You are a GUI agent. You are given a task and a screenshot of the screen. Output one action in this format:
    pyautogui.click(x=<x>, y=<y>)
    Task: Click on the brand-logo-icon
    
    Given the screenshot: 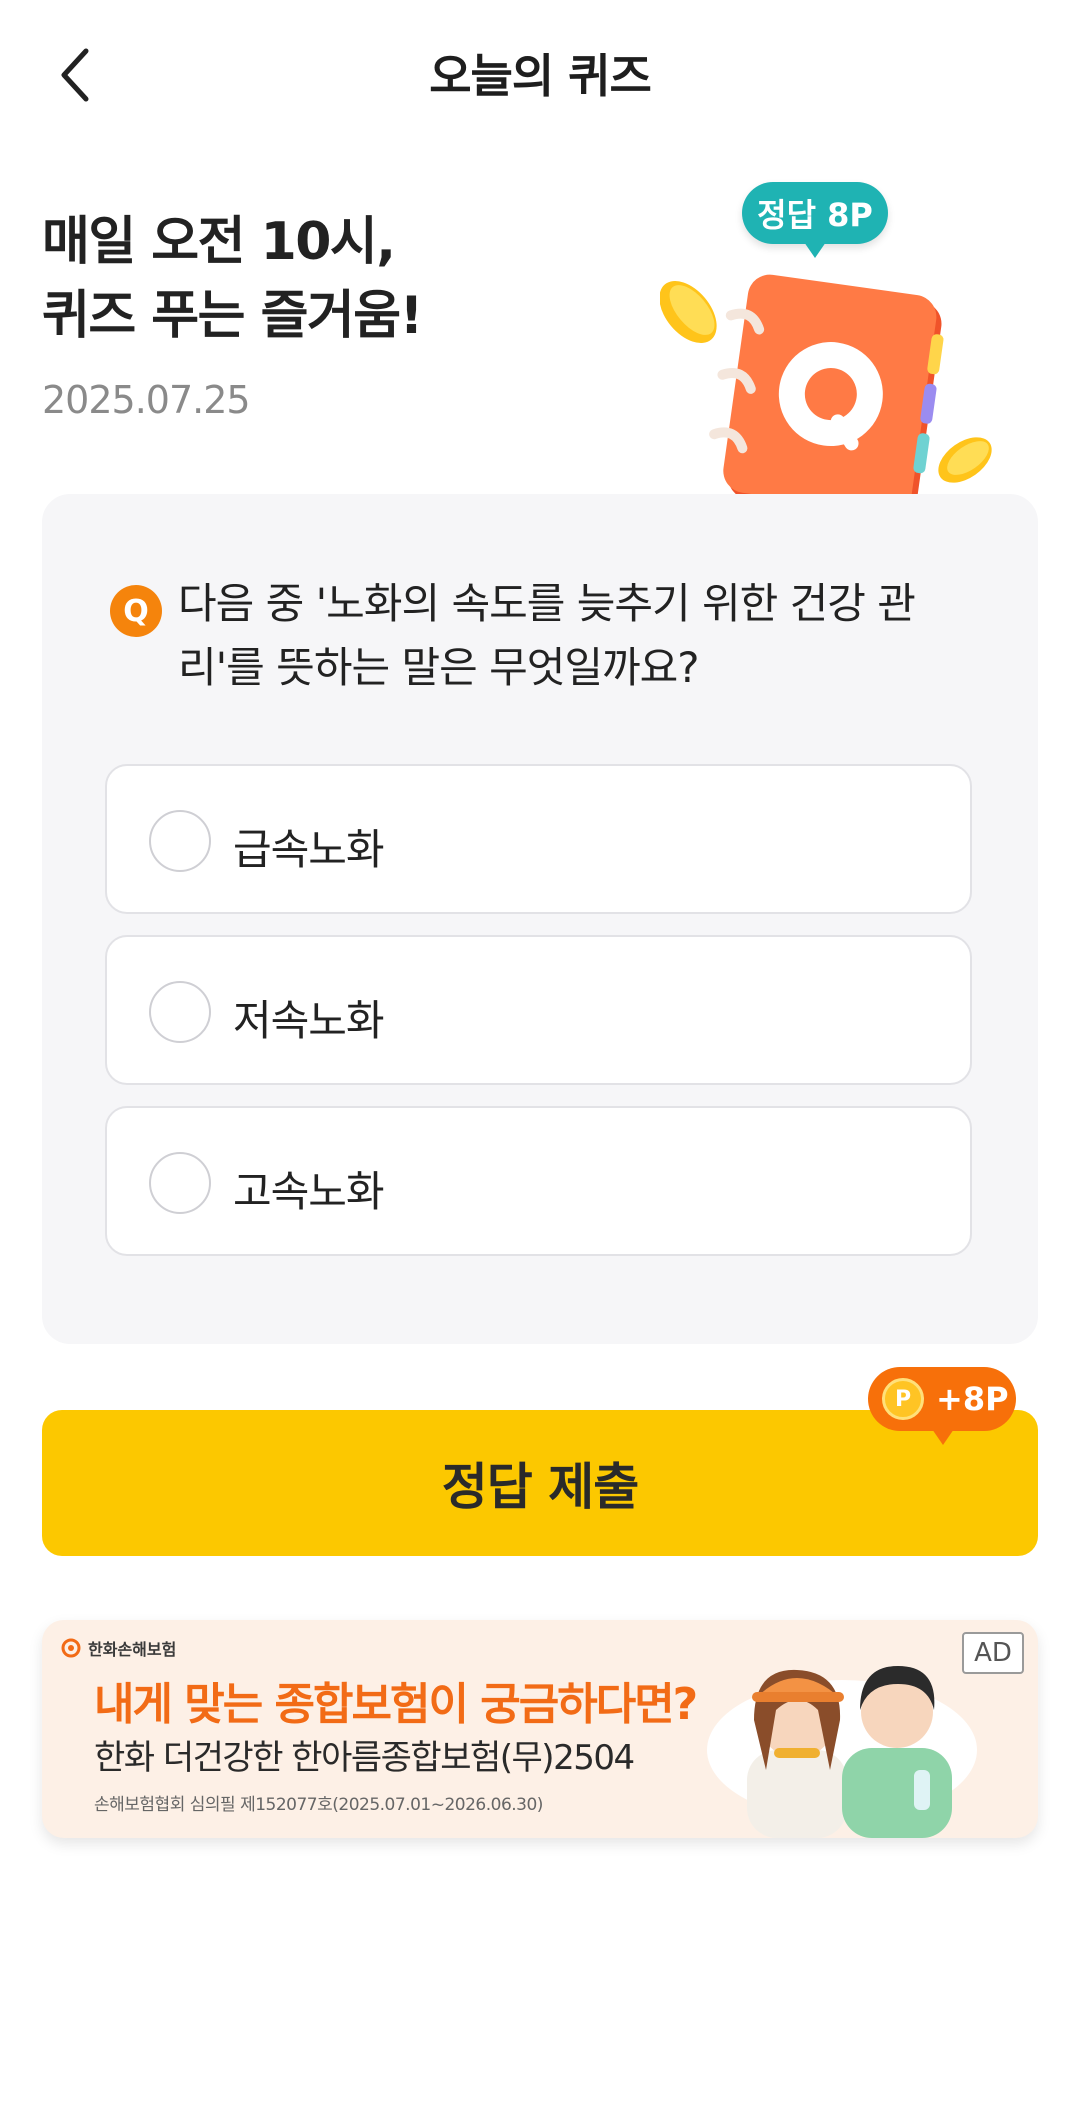 What is the action you would take?
    pyautogui.click(x=71, y=1648)
    